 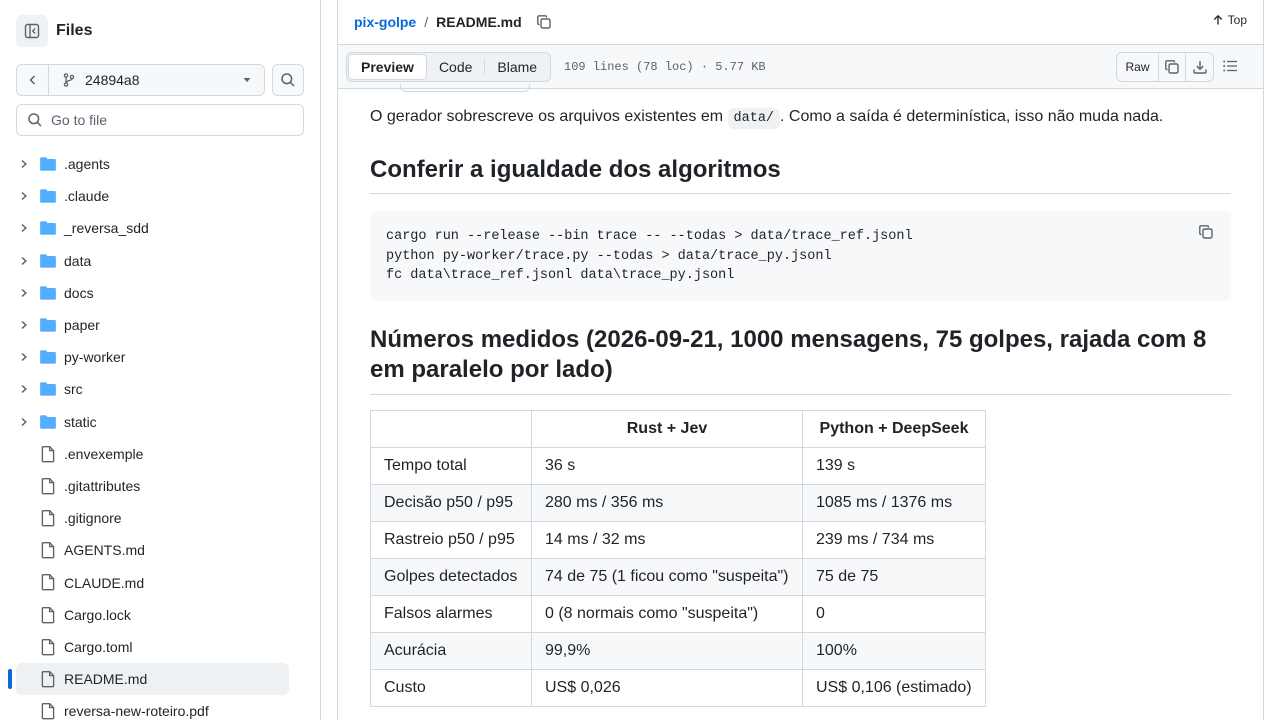 What do you see at coordinates (451, 466) in the screenshot?
I see `table-cell: Tempo total` at bounding box center [451, 466].